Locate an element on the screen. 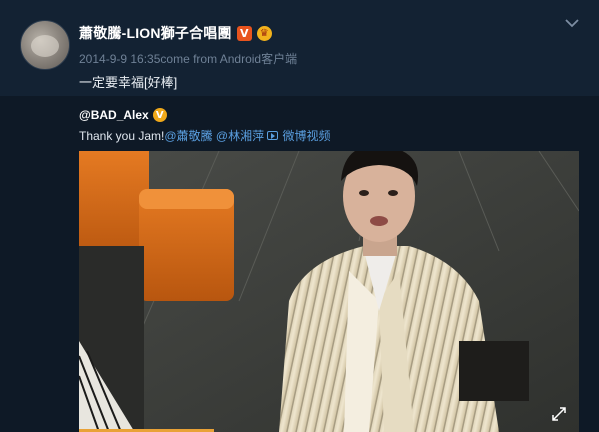 Image resolution: width=599 pixels, height=432 pixels. expand-icon is located at coordinates (559, 414).